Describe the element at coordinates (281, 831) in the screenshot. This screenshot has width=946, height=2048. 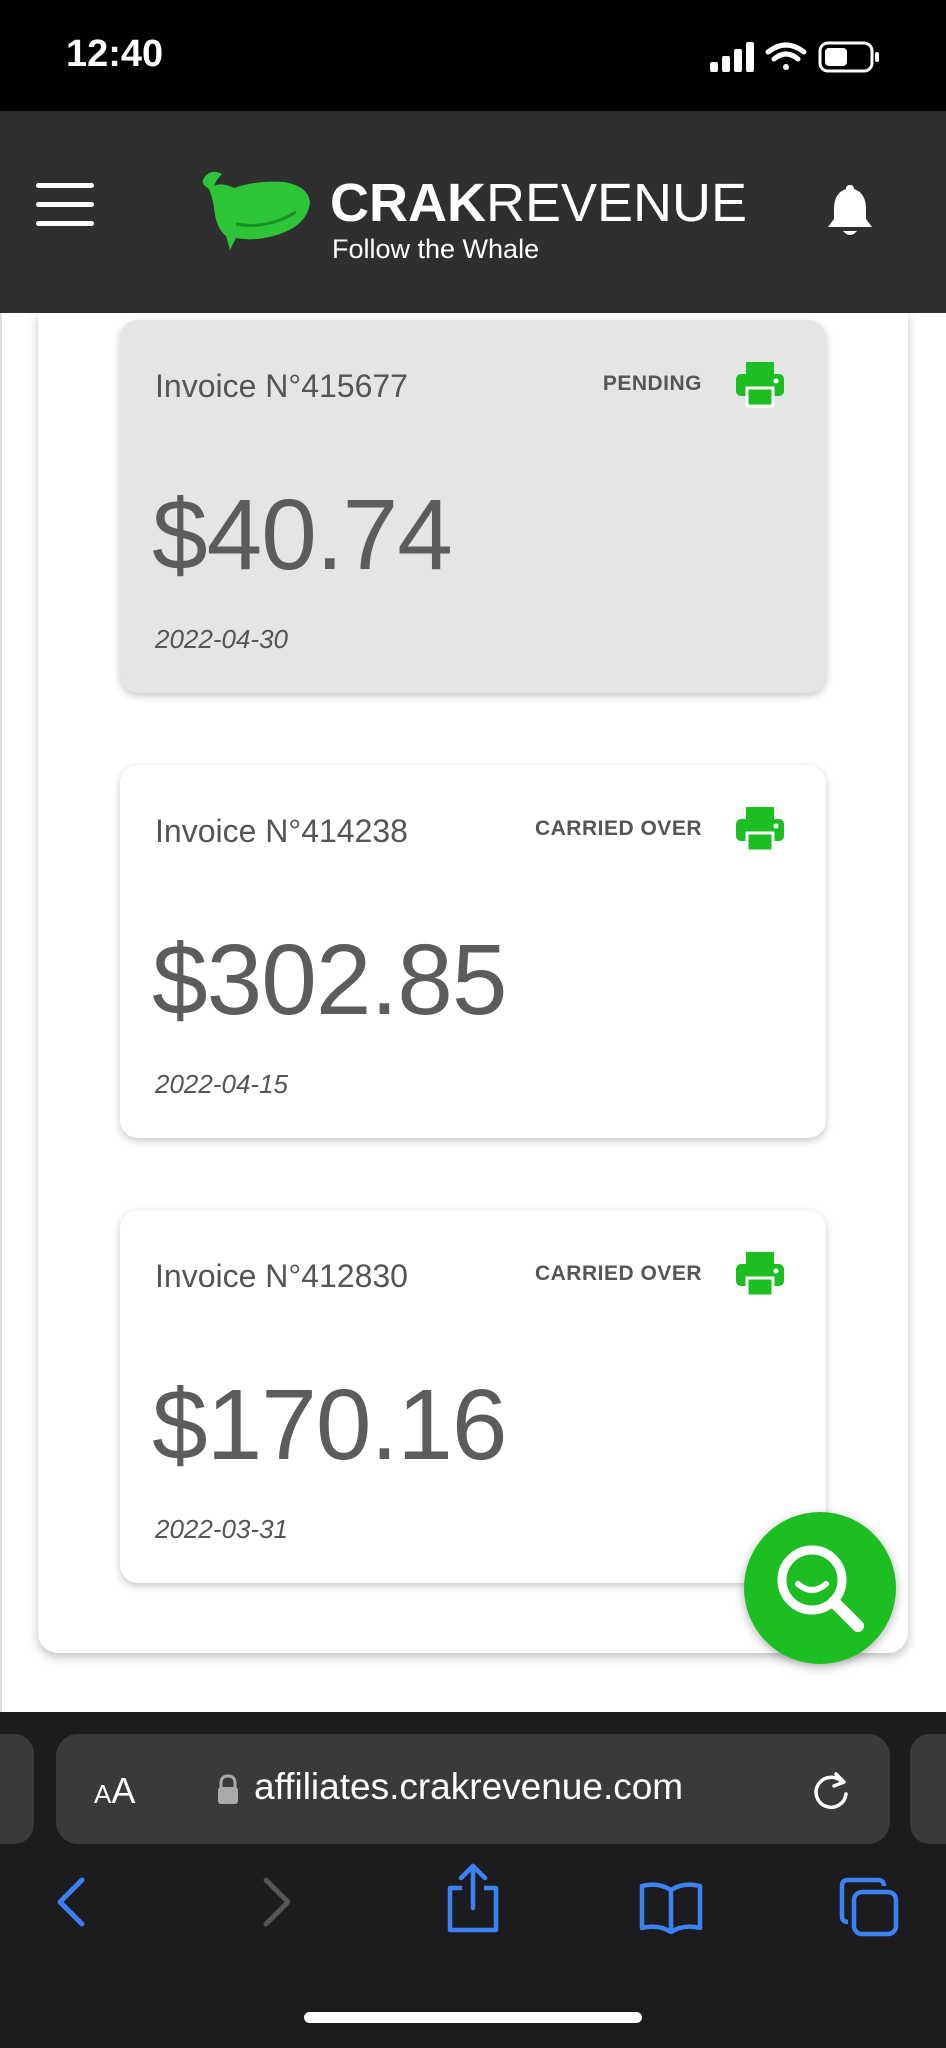
I see `invoice-number: Invoice N°414238` at that location.